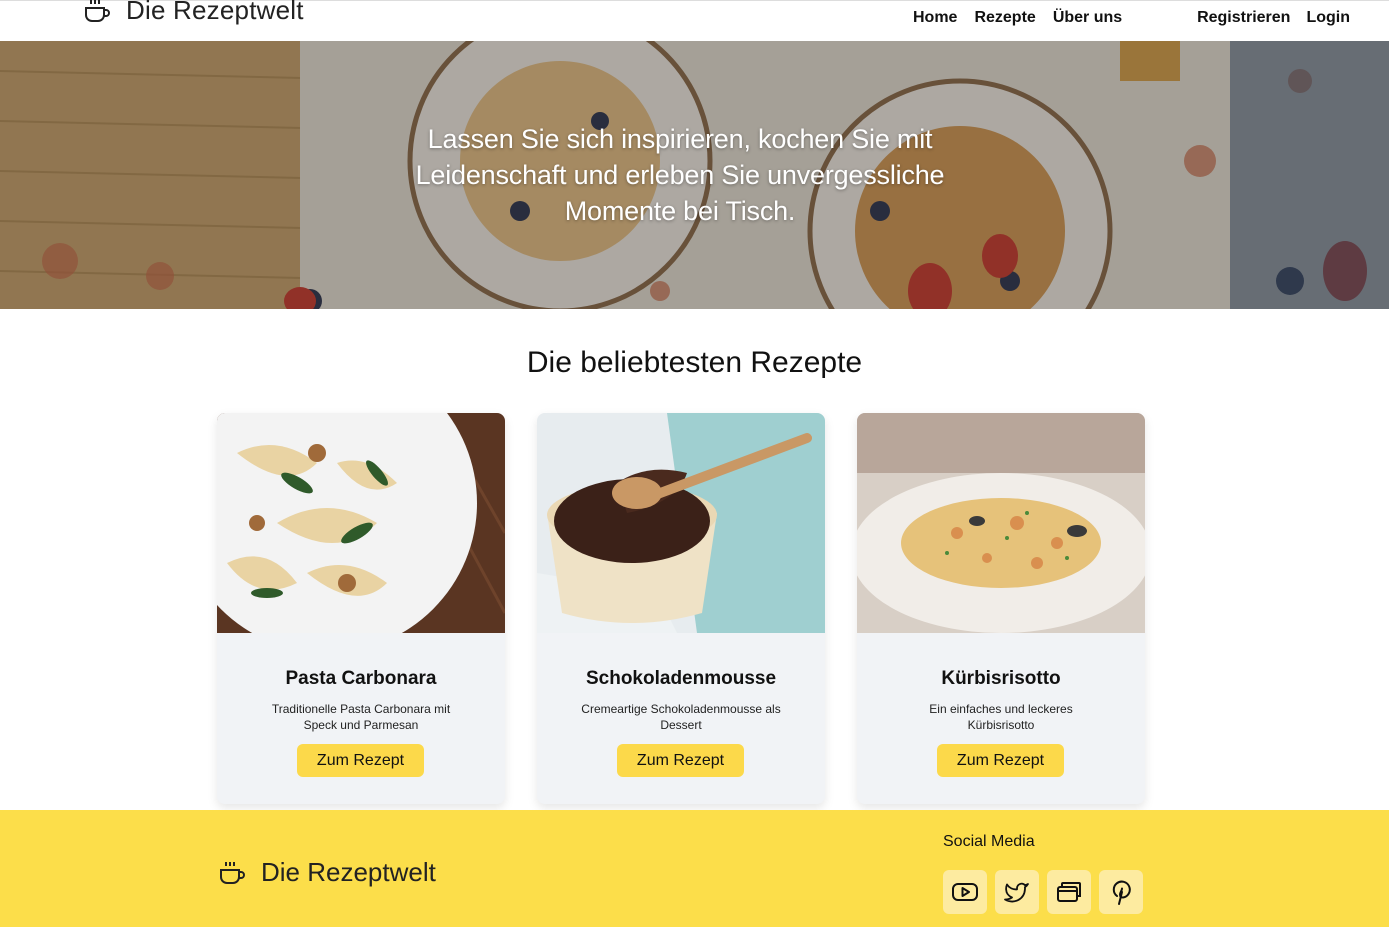 The width and height of the screenshot is (1389, 927). Describe the element at coordinates (681, 523) in the screenshot. I see `chocolate-mousse-photo` at that location.